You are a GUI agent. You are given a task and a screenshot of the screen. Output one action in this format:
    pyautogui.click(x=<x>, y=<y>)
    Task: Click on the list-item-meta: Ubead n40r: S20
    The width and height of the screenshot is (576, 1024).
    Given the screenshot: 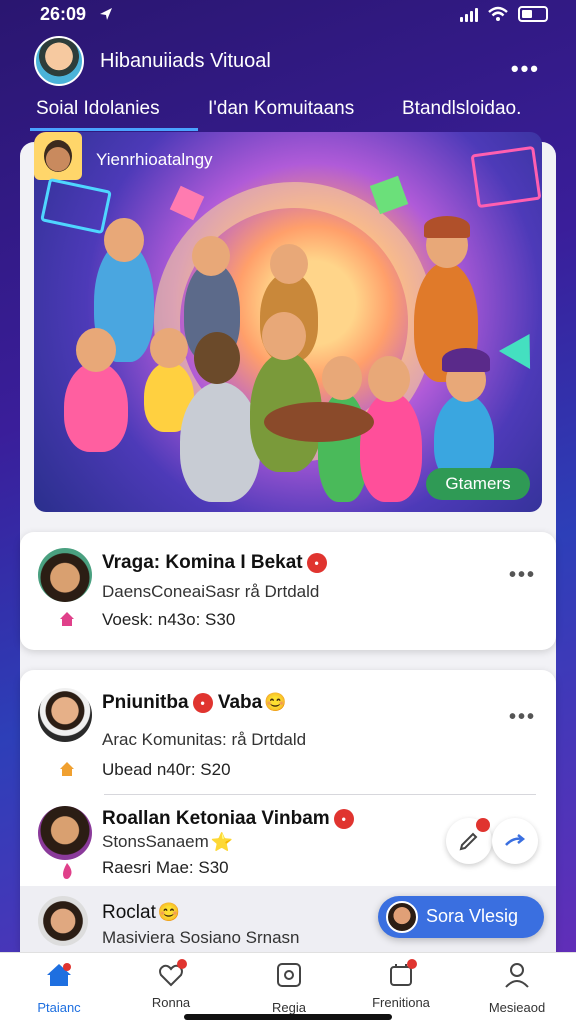 What is the action you would take?
    pyautogui.click(x=166, y=769)
    